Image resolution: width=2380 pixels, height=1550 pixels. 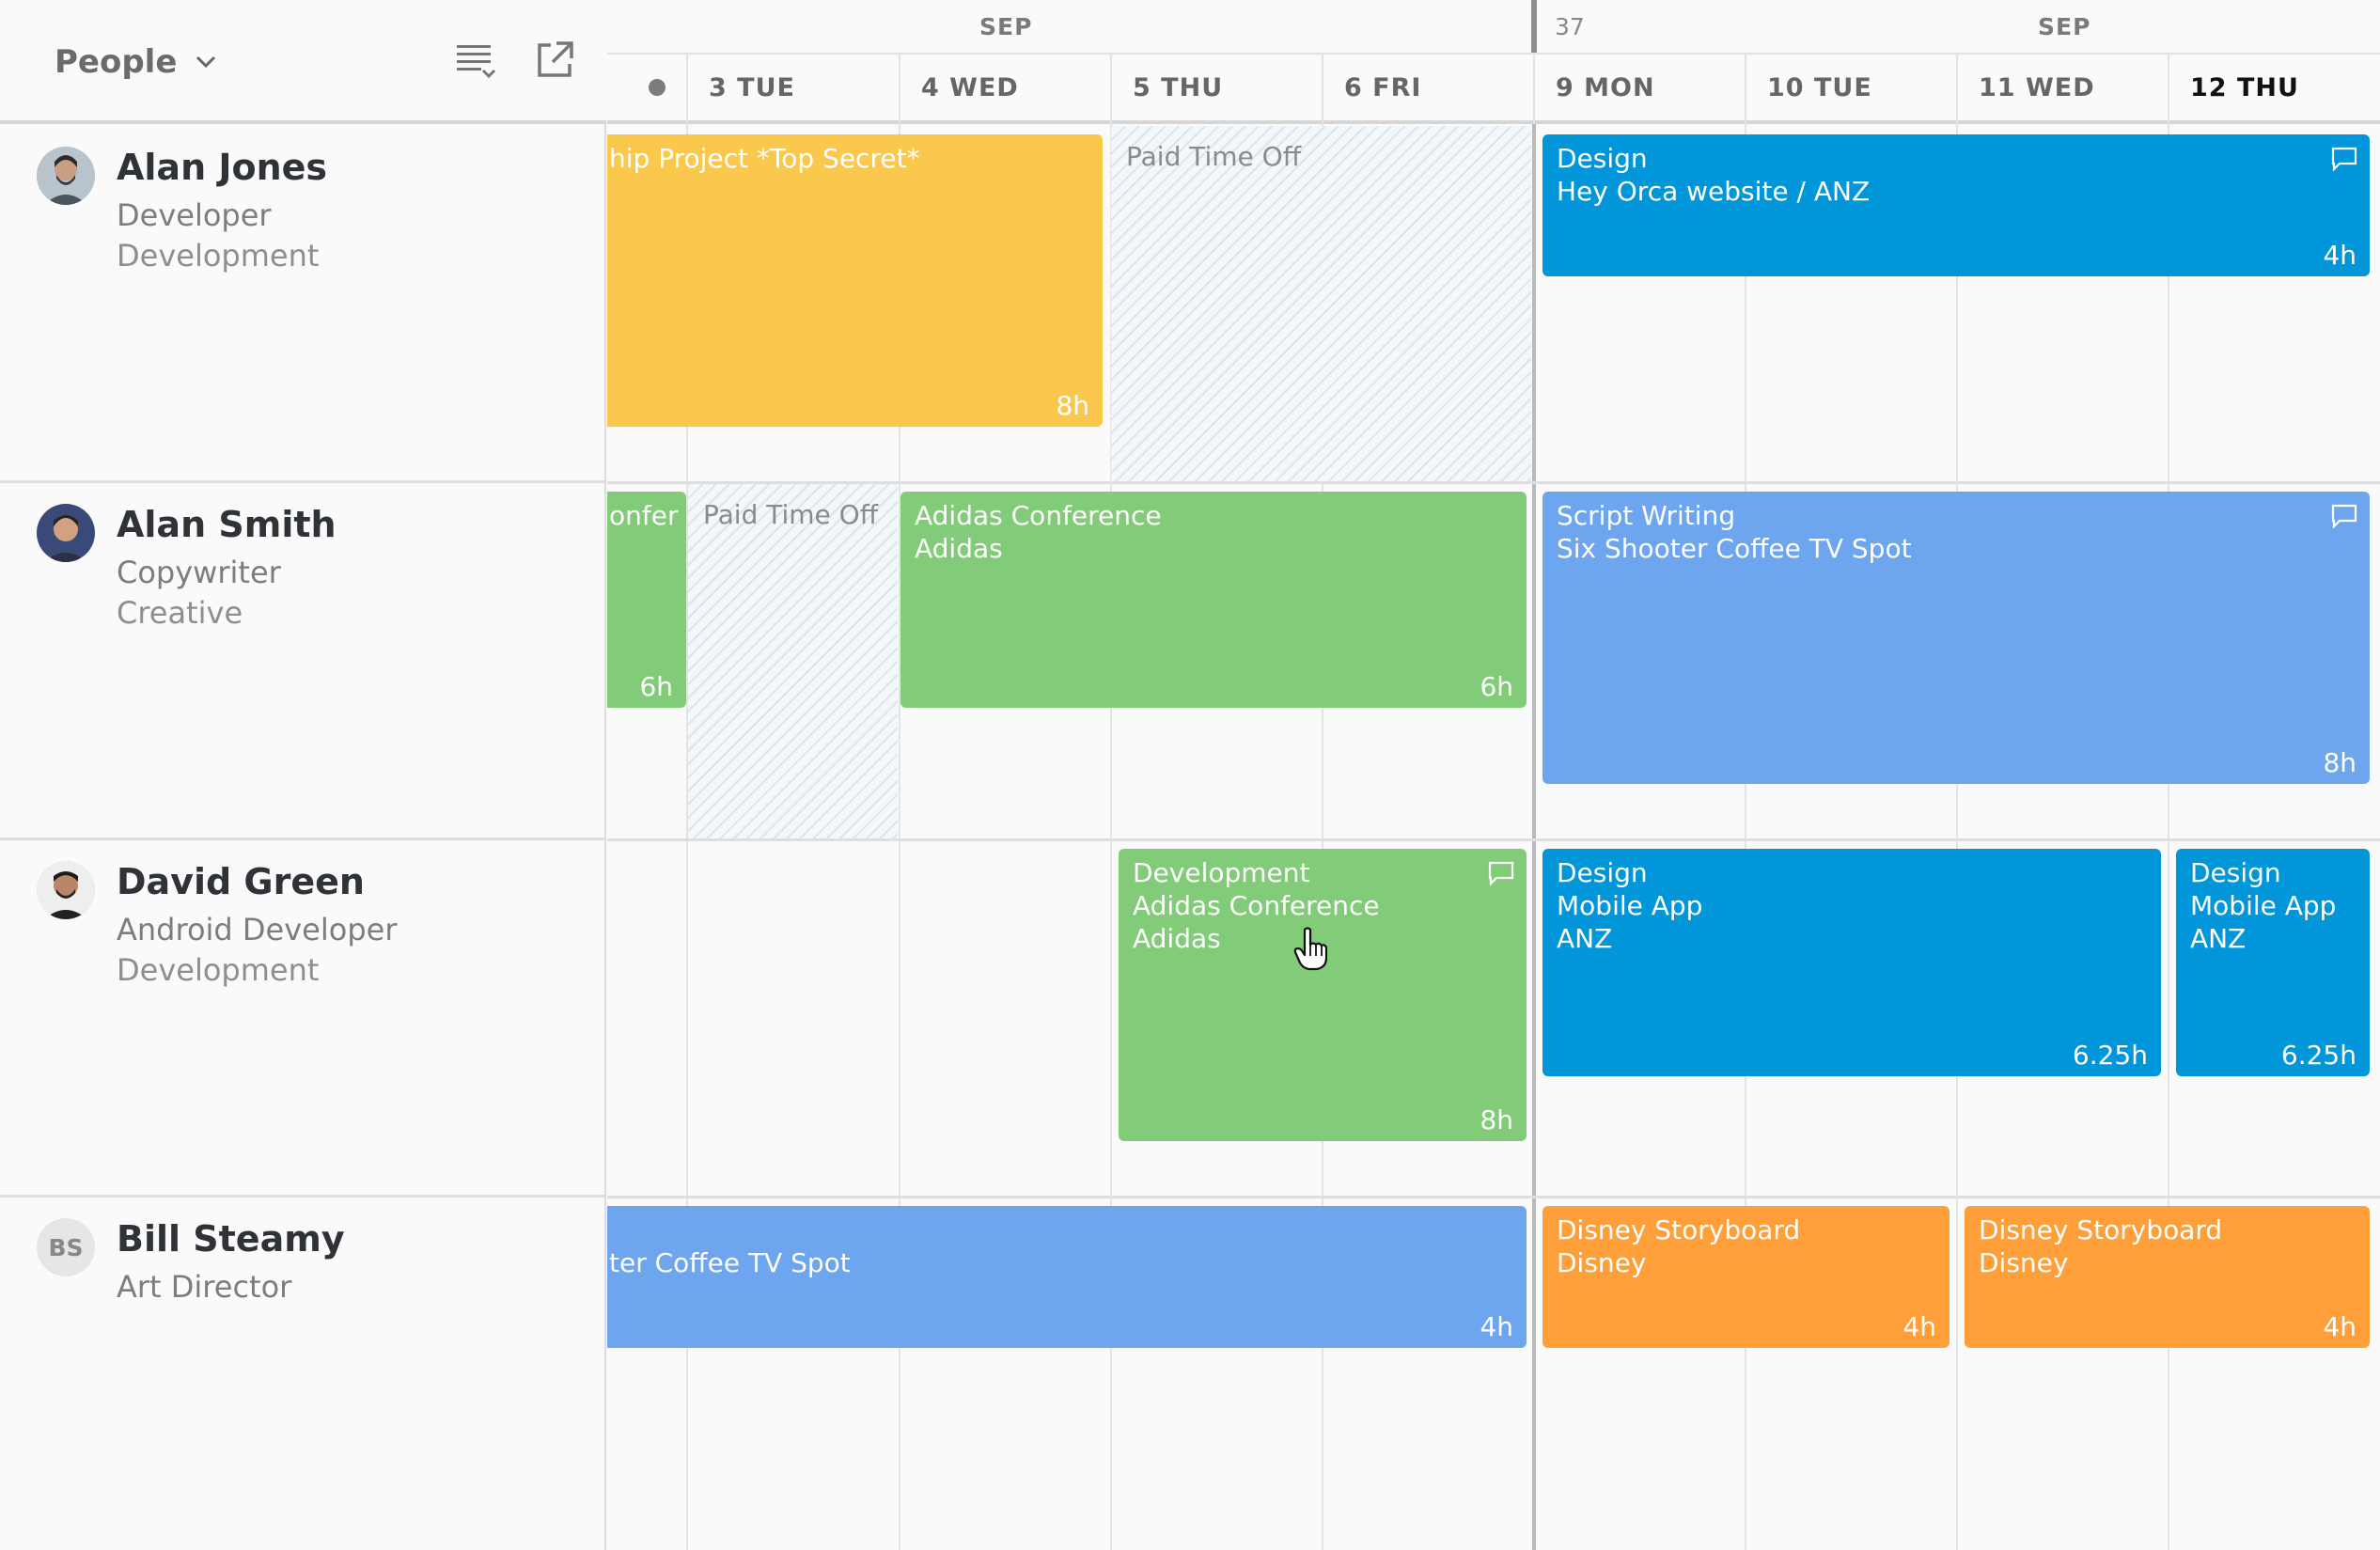 What do you see at coordinates (554, 60) in the screenshot?
I see `external-link-icon` at bounding box center [554, 60].